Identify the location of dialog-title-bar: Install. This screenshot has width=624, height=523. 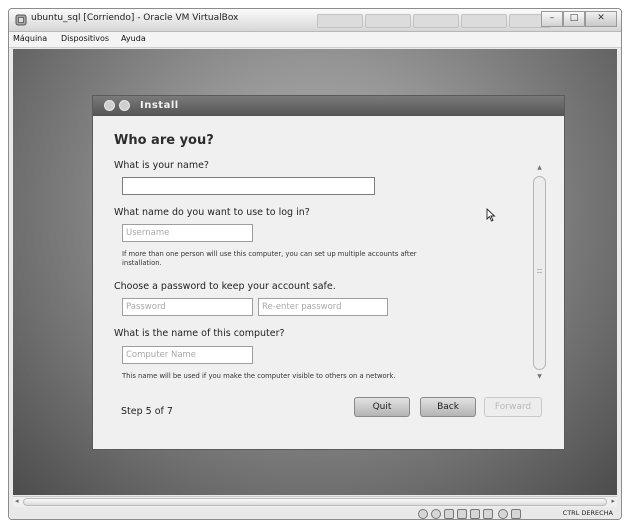
(328, 106).